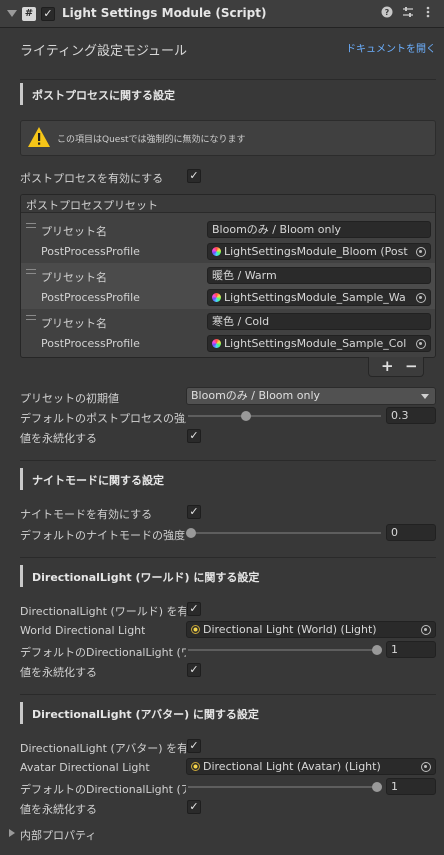 The image size is (444, 855). I want to click on avatar-light-persist-checkbox: ✓, so click(194, 807).